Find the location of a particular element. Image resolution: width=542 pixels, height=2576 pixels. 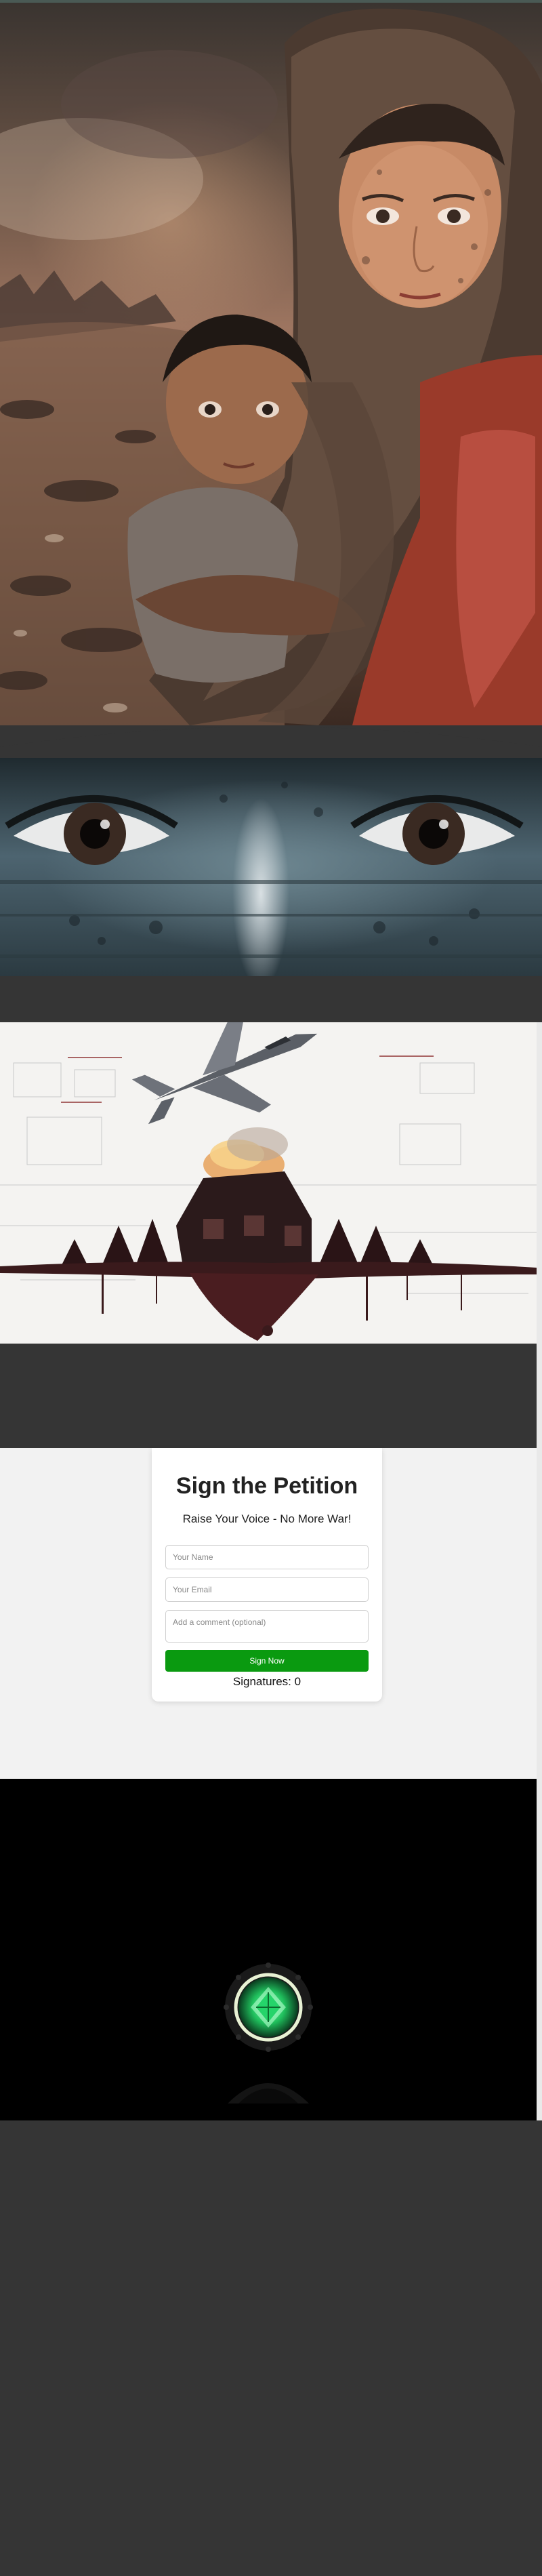

video-player is located at coordinates (268, 1949).